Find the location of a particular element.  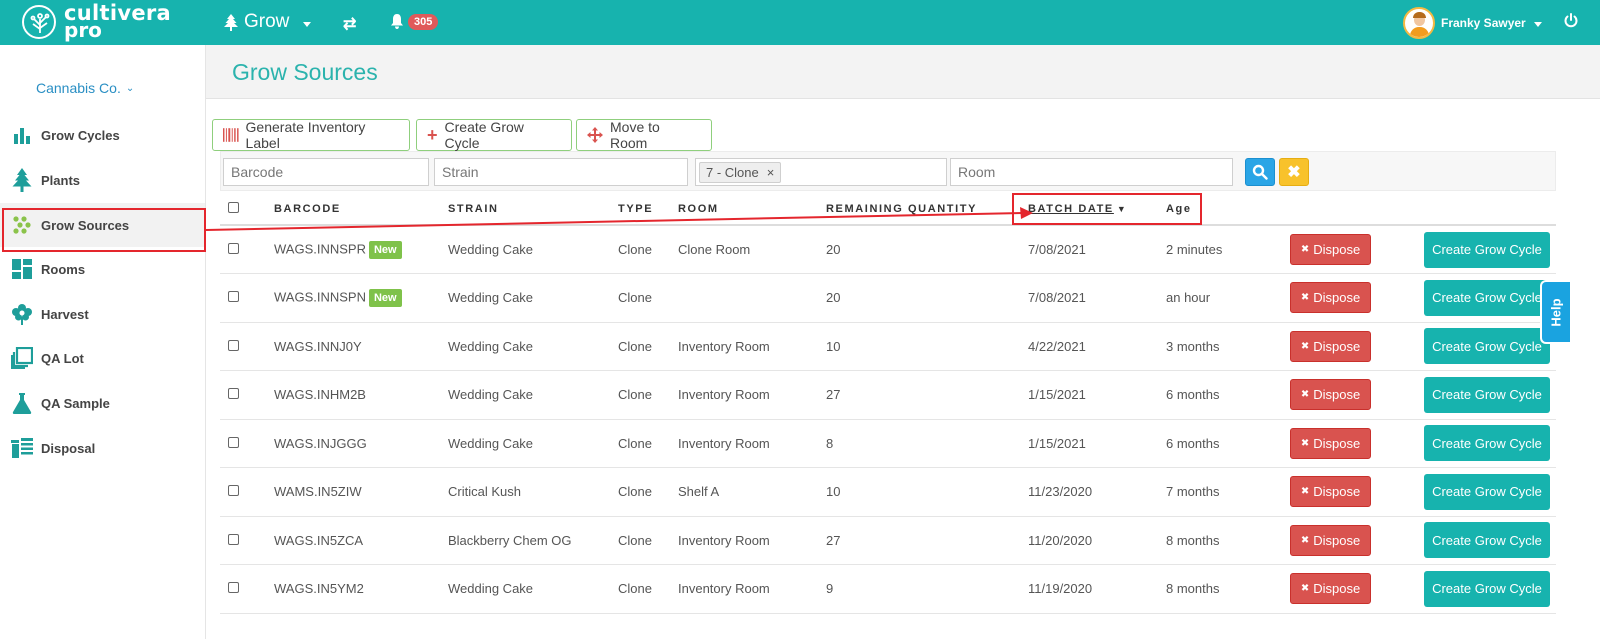

sidebar-item-qa-lot: QA Lot is located at coordinates (102, 358).